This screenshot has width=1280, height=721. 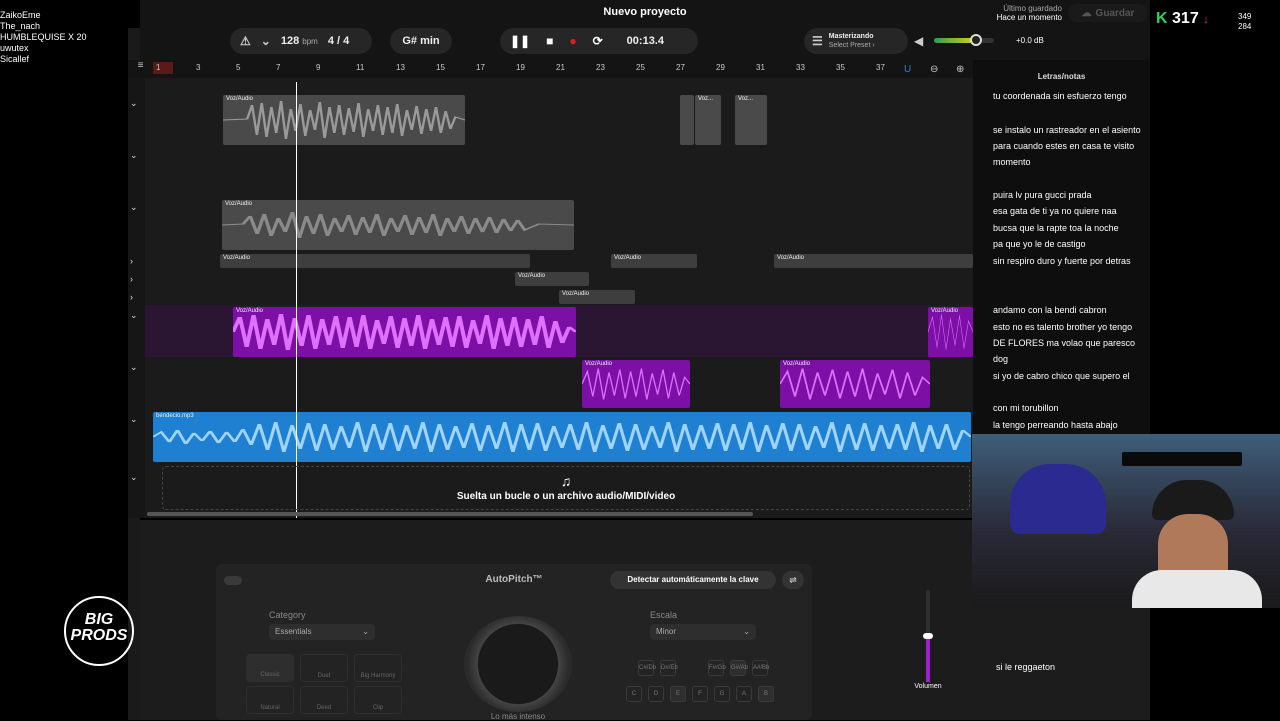 I want to click on track-volume-fader, so click(x=928, y=636).